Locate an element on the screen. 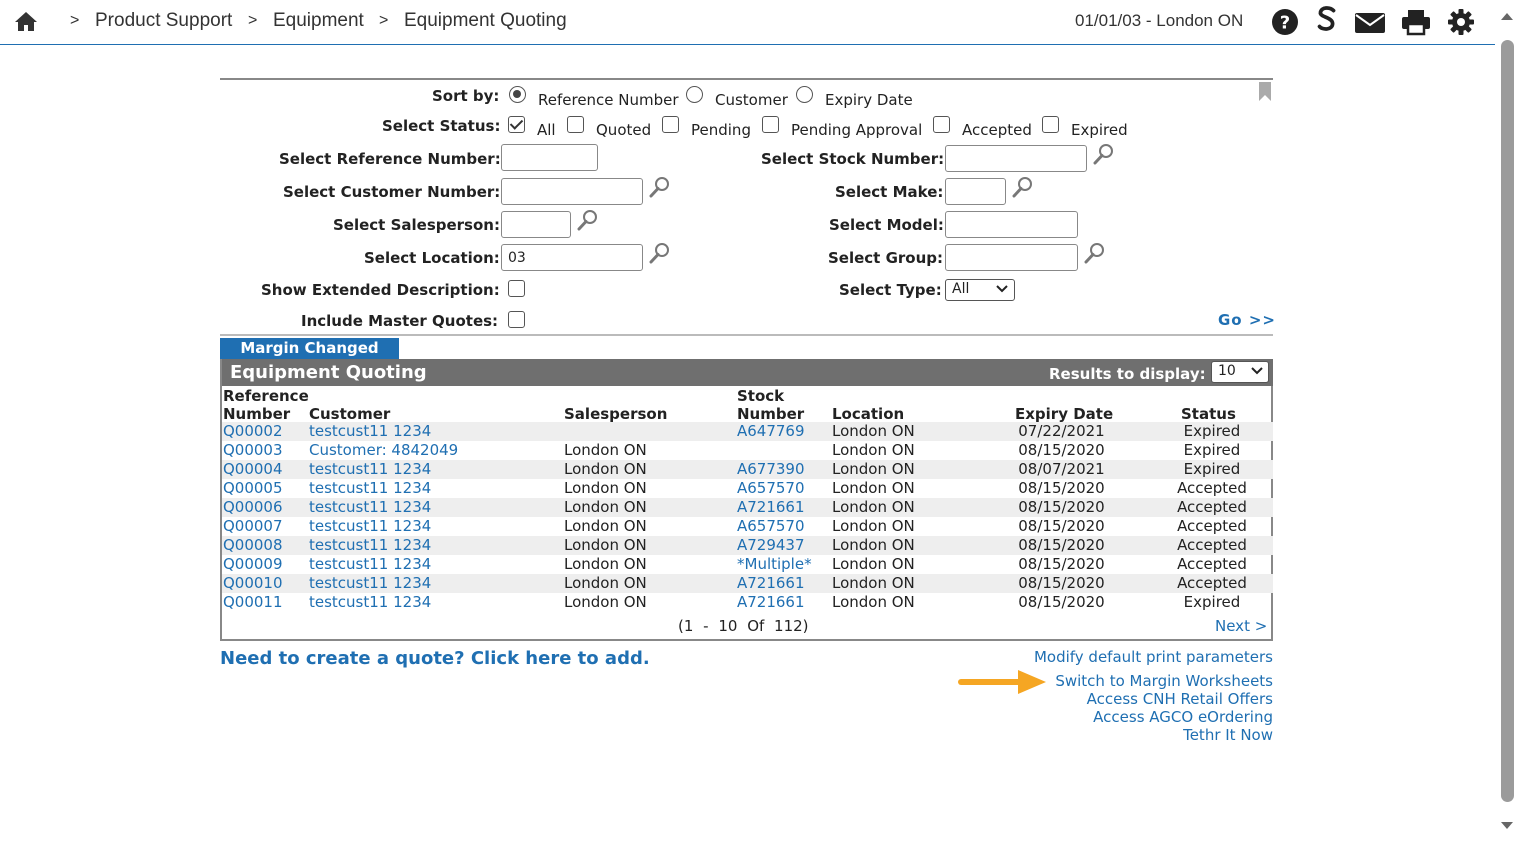 The height and width of the screenshot is (842, 1518). salesperson-search-icon is located at coordinates (588, 220).